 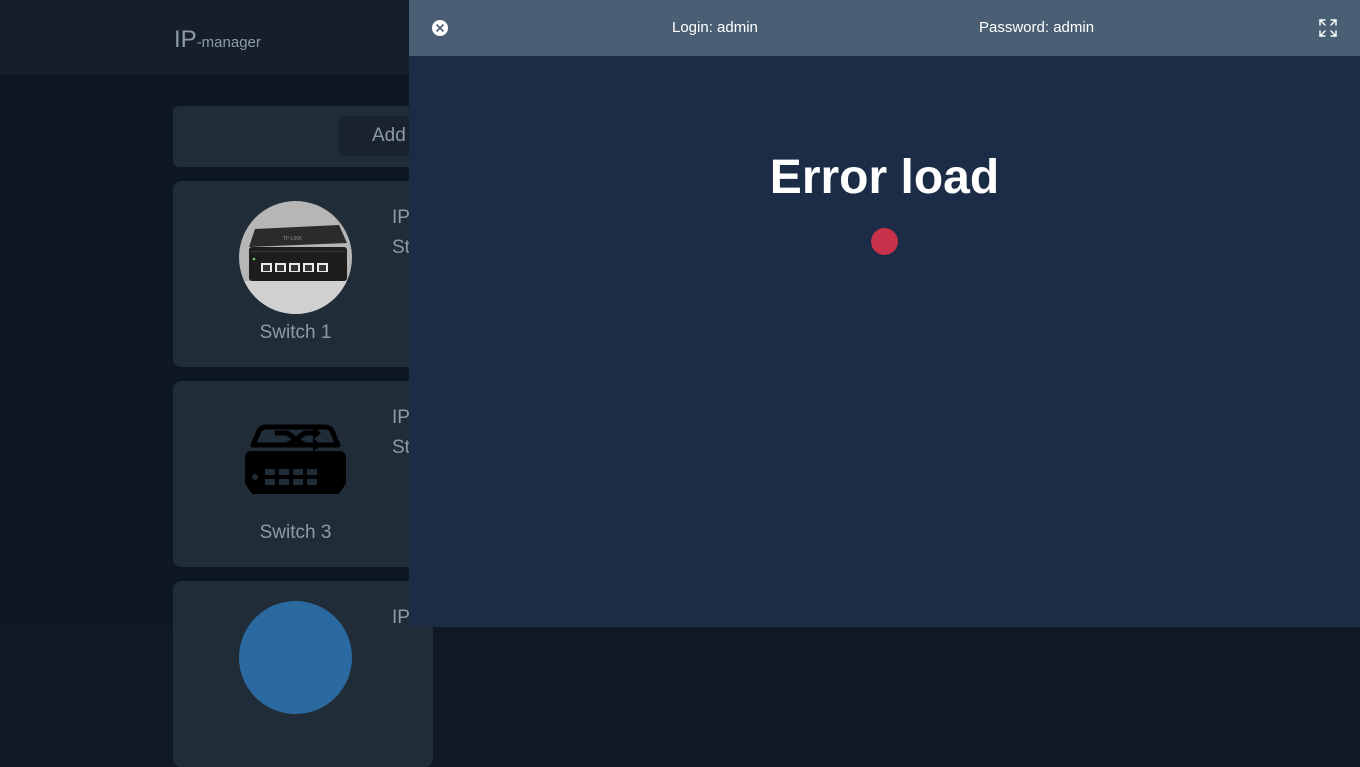 I want to click on toolbar-card: Add, so click(x=303, y=136).